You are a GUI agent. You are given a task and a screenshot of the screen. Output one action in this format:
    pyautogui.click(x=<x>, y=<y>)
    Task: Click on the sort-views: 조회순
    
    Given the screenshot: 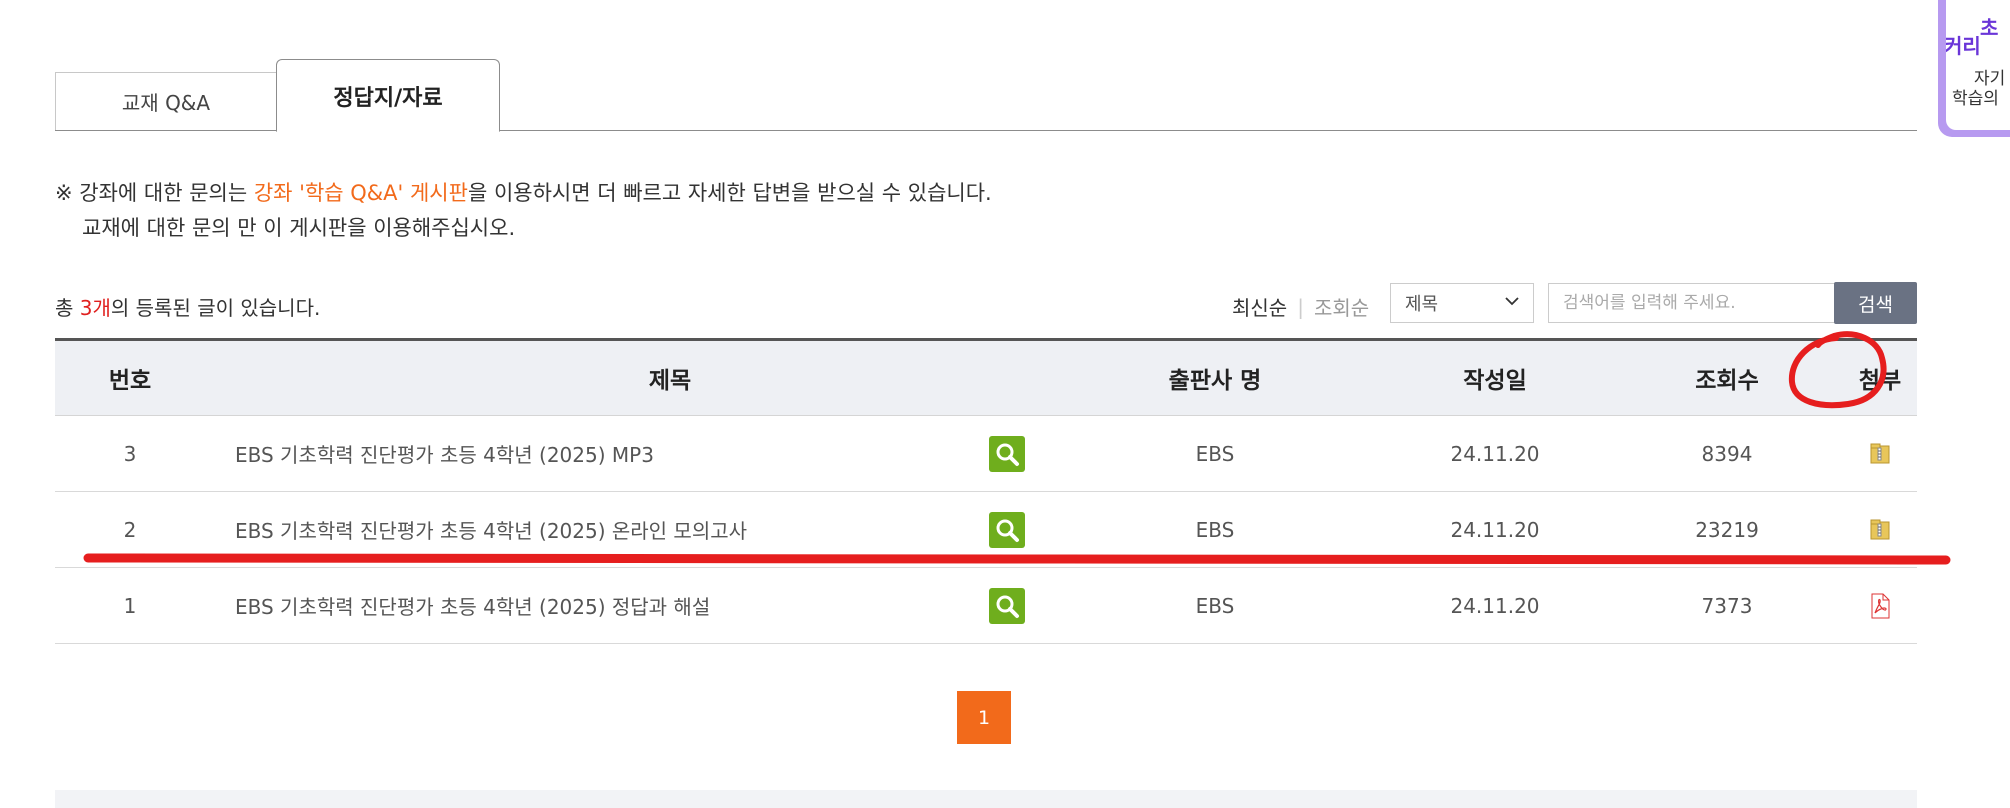 What is the action you would take?
    pyautogui.click(x=1341, y=306)
    